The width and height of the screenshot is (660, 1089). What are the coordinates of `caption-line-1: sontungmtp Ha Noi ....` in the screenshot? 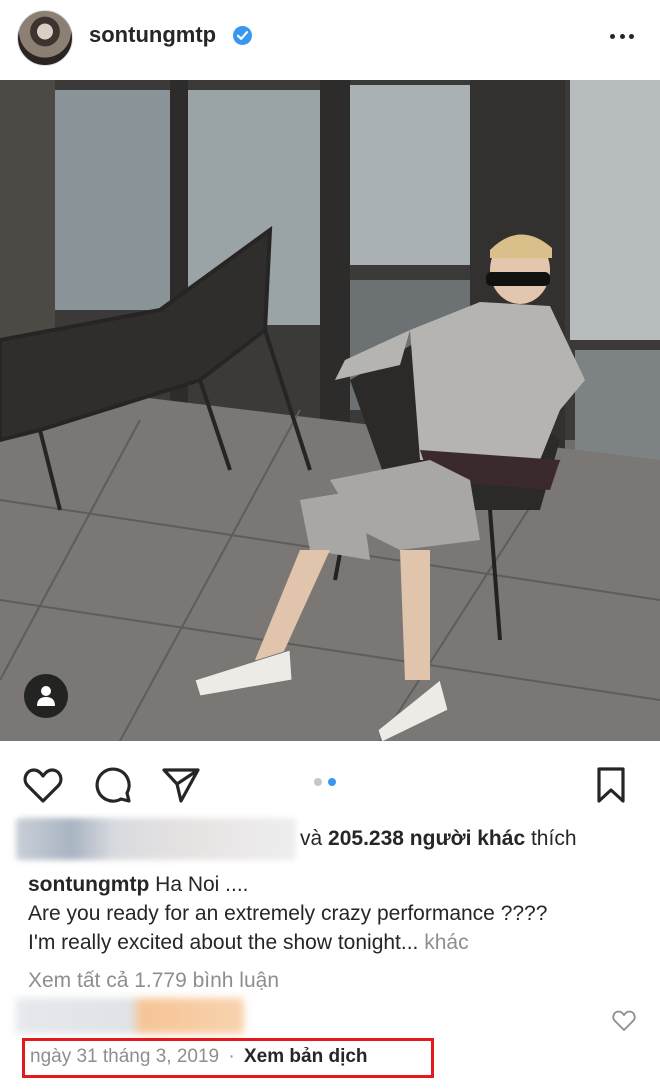 It's located at (138, 885).